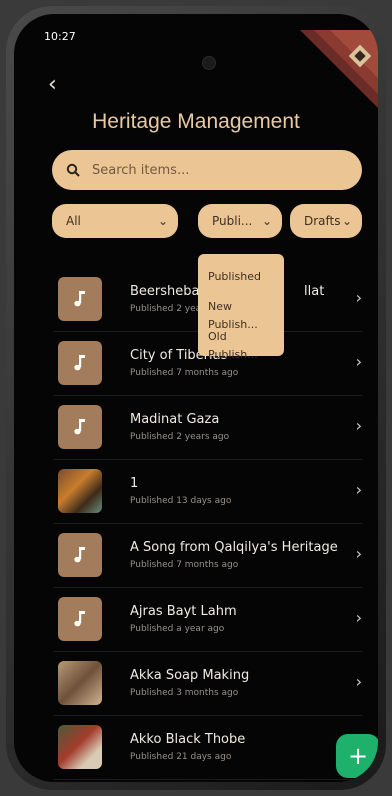  Describe the element at coordinates (209, 63) in the screenshot. I see `camera-cutout` at that location.